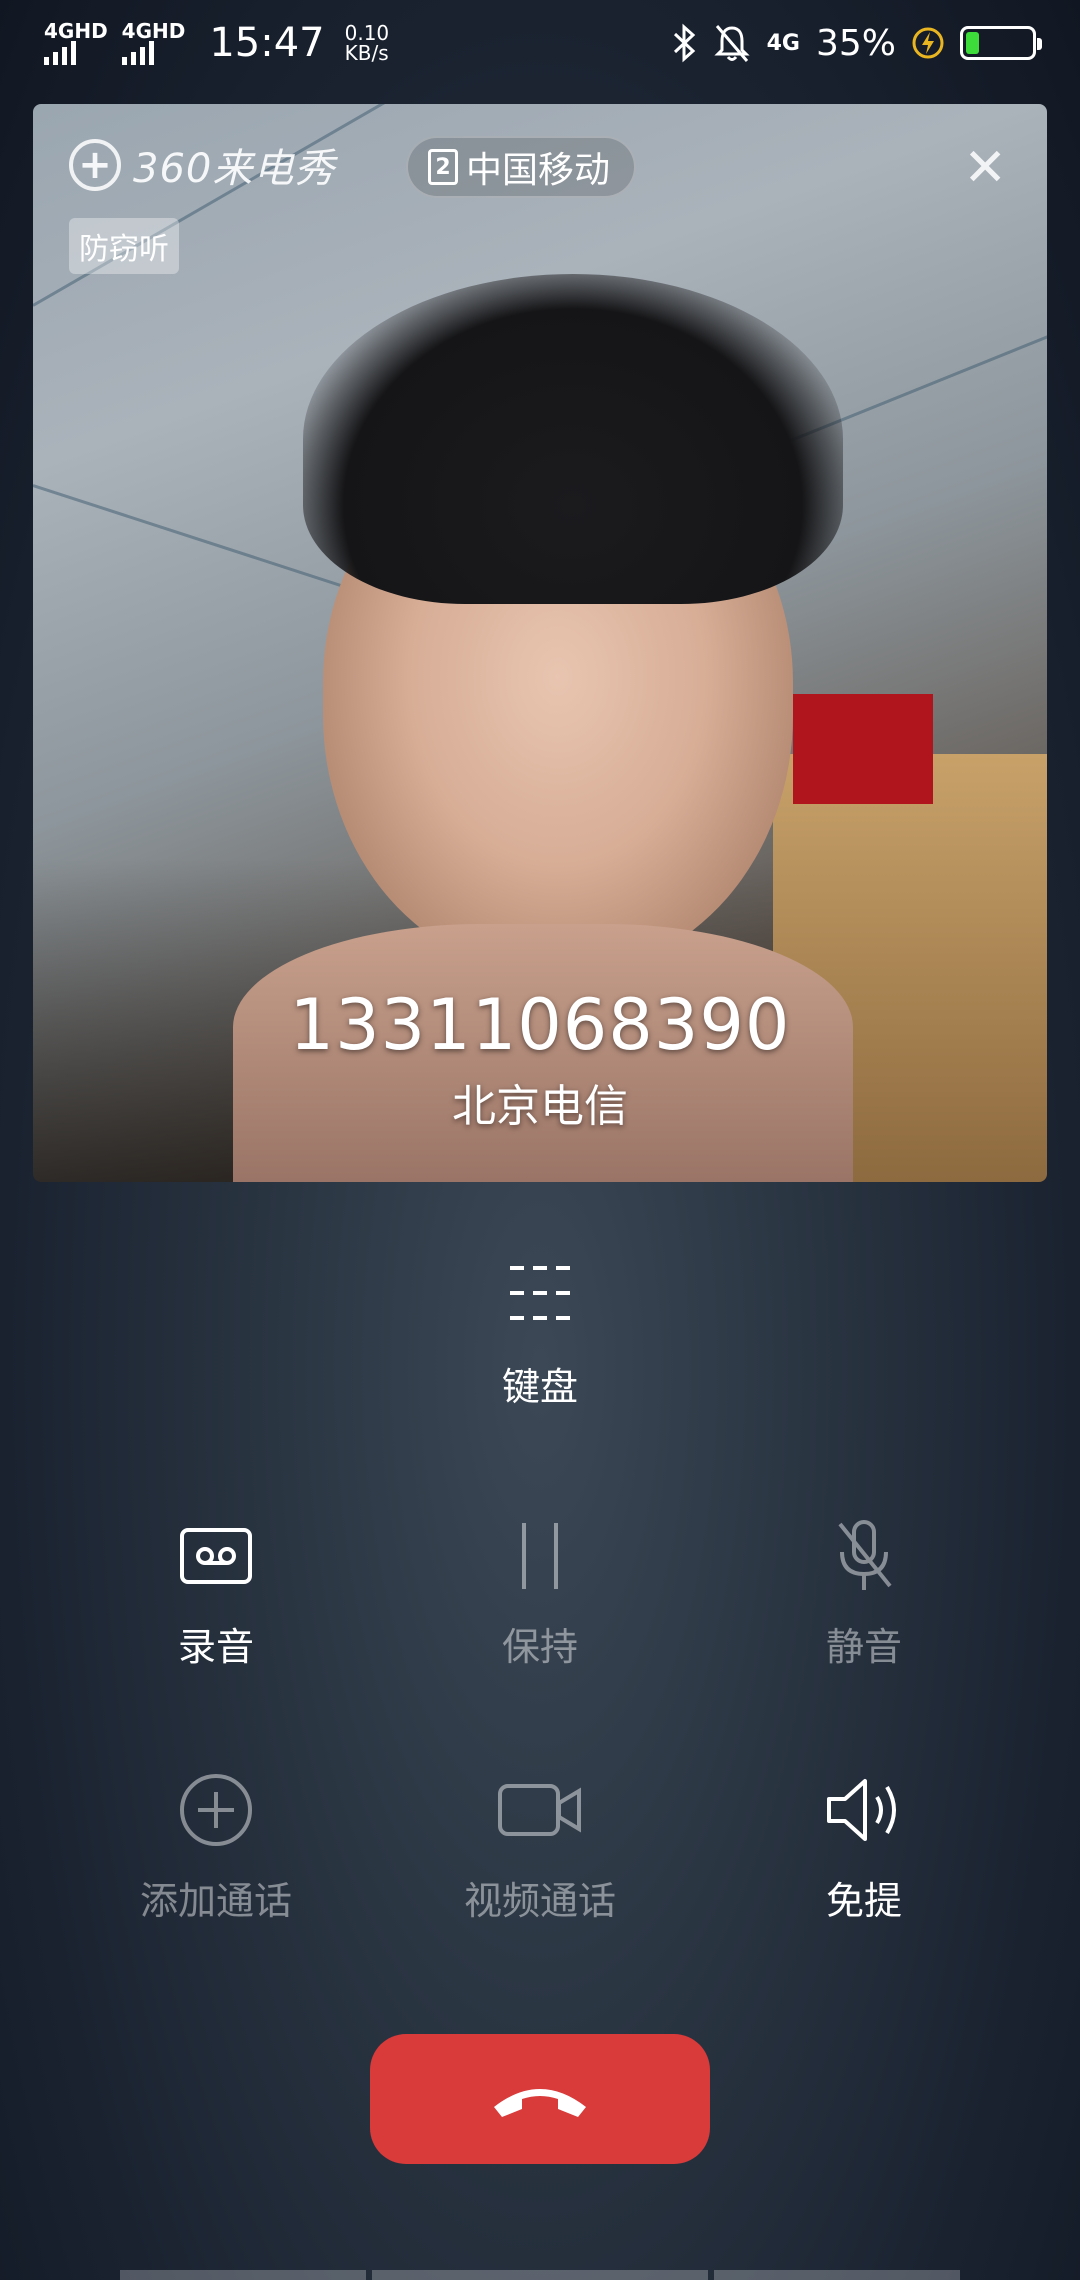 This screenshot has width=1080, height=2280. Describe the element at coordinates (234, 169) in the screenshot. I see `brand-name: 360来电秀` at that location.